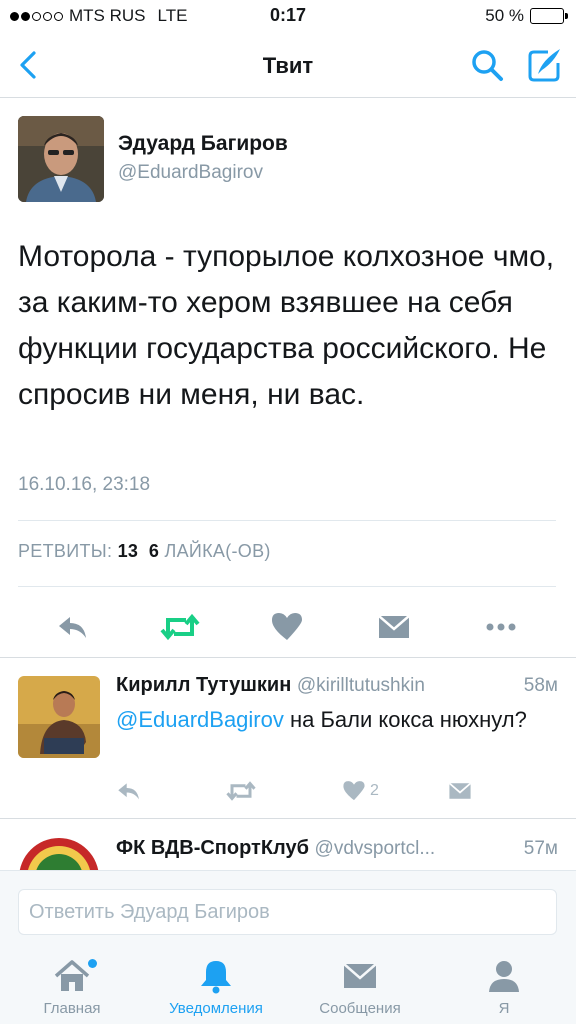 The height and width of the screenshot is (1024, 576). I want to click on reply-text: @EduardBagirov на Бали кокса нюхнул?, so click(326, 720).